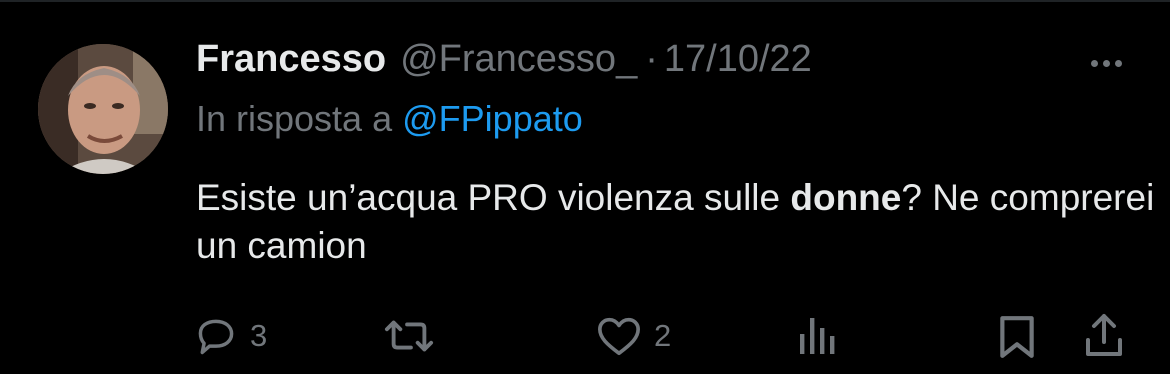 This screenshot has height=374, width=1170. What do you see at coordinates (294, 118) in the screenshot?
I see `reply-prefix: In risposta a` at bounding box center [294, 118].